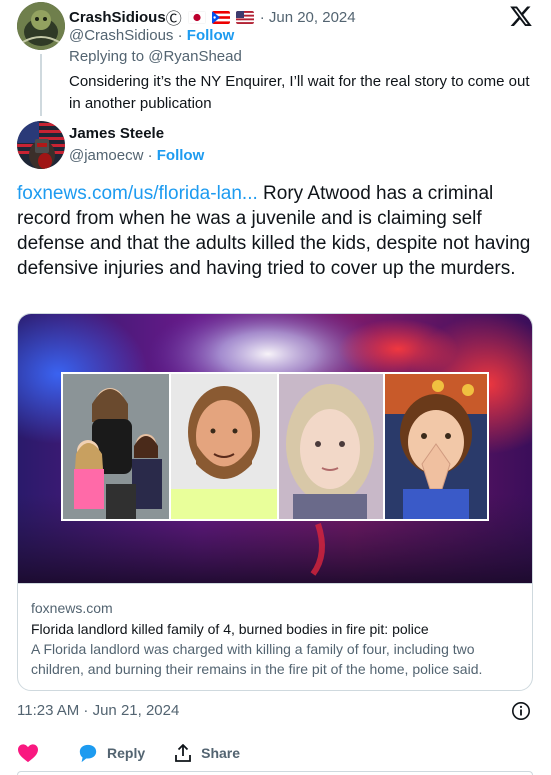  What do you see at coordinates (211, 35) in the screenshot?
I see `parent-follow-button: Follow` at bounding box center [211, 35].